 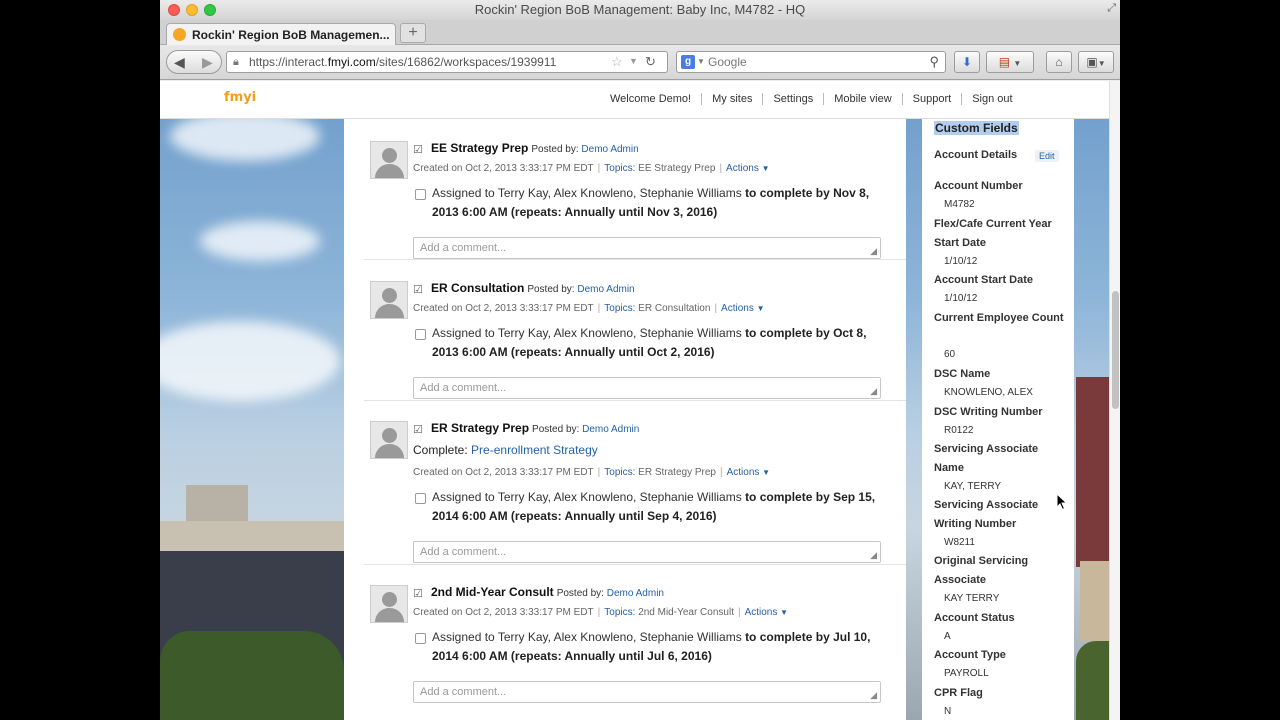 I want to click on post-title: ER Consultation, so click(x=477, y=288).